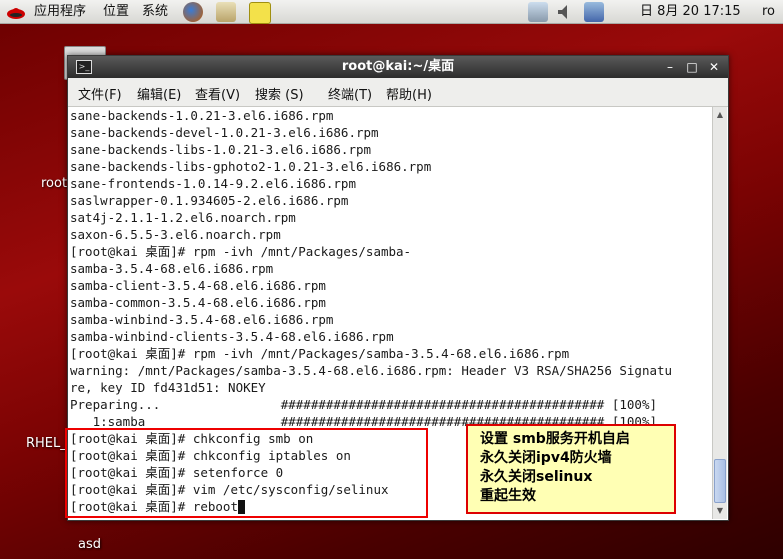 This screenshot has width=783, height=559. I want to click on terminal-line: saslwrapper-0.1.934605-2.el6.i686.rpm, so click(209, 200).